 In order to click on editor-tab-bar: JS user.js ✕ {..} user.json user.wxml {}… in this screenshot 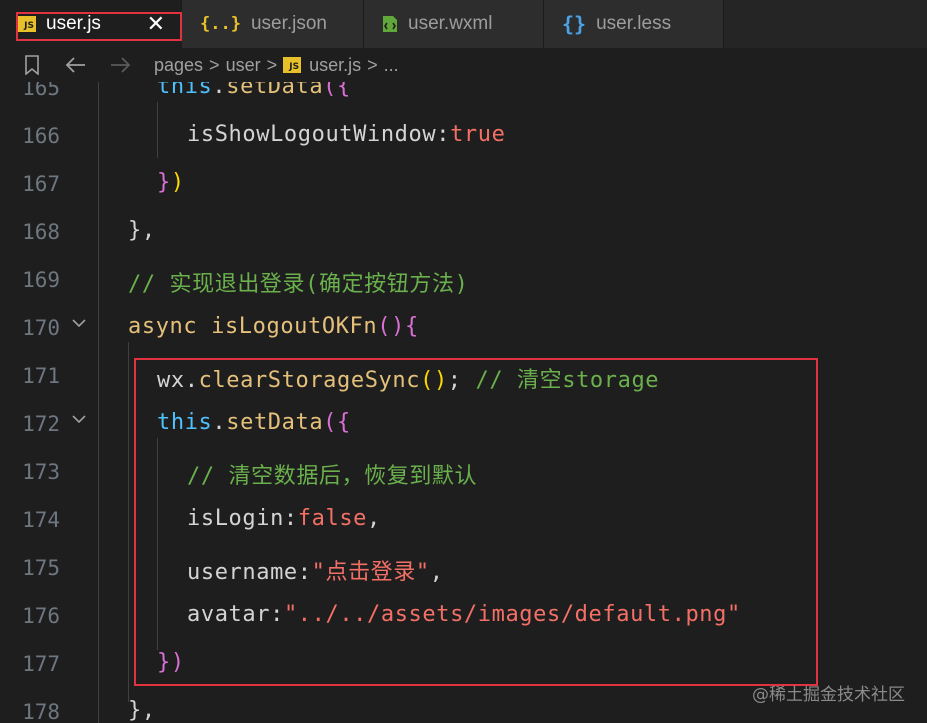, I will do `click(463, 24)`.